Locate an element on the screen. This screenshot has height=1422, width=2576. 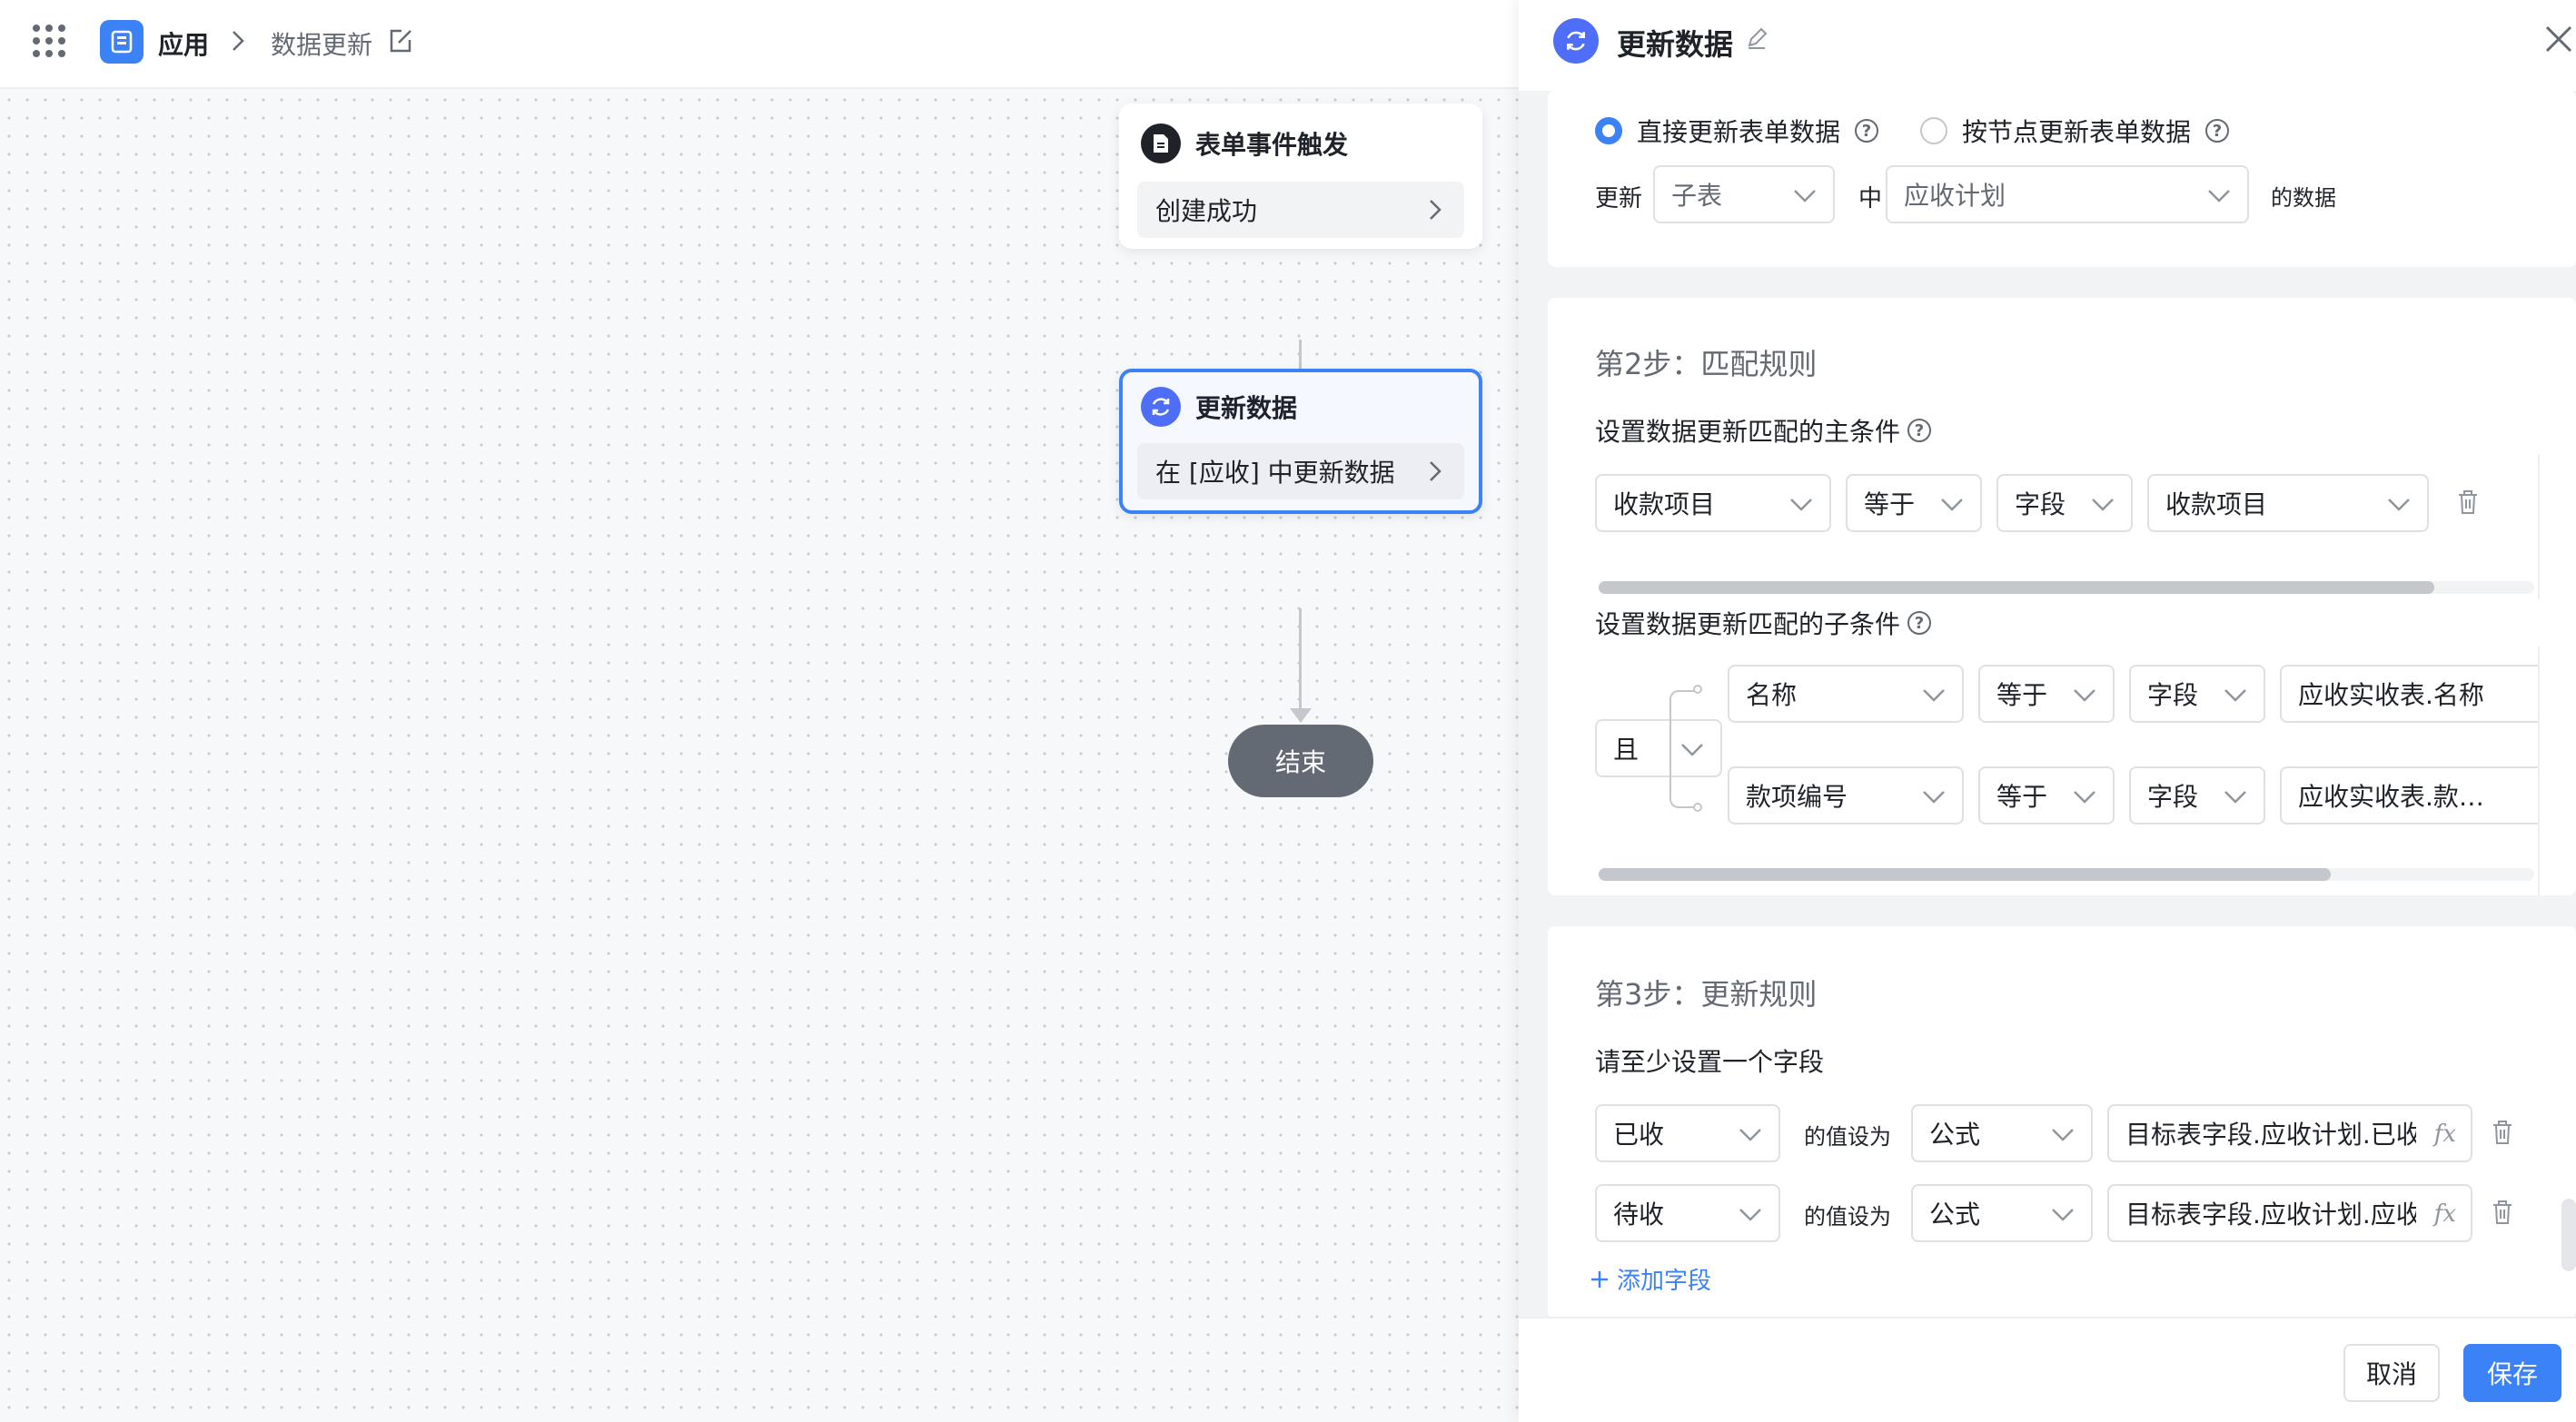
panel-title: 更新数据 is located at coordinates (1675, 44).